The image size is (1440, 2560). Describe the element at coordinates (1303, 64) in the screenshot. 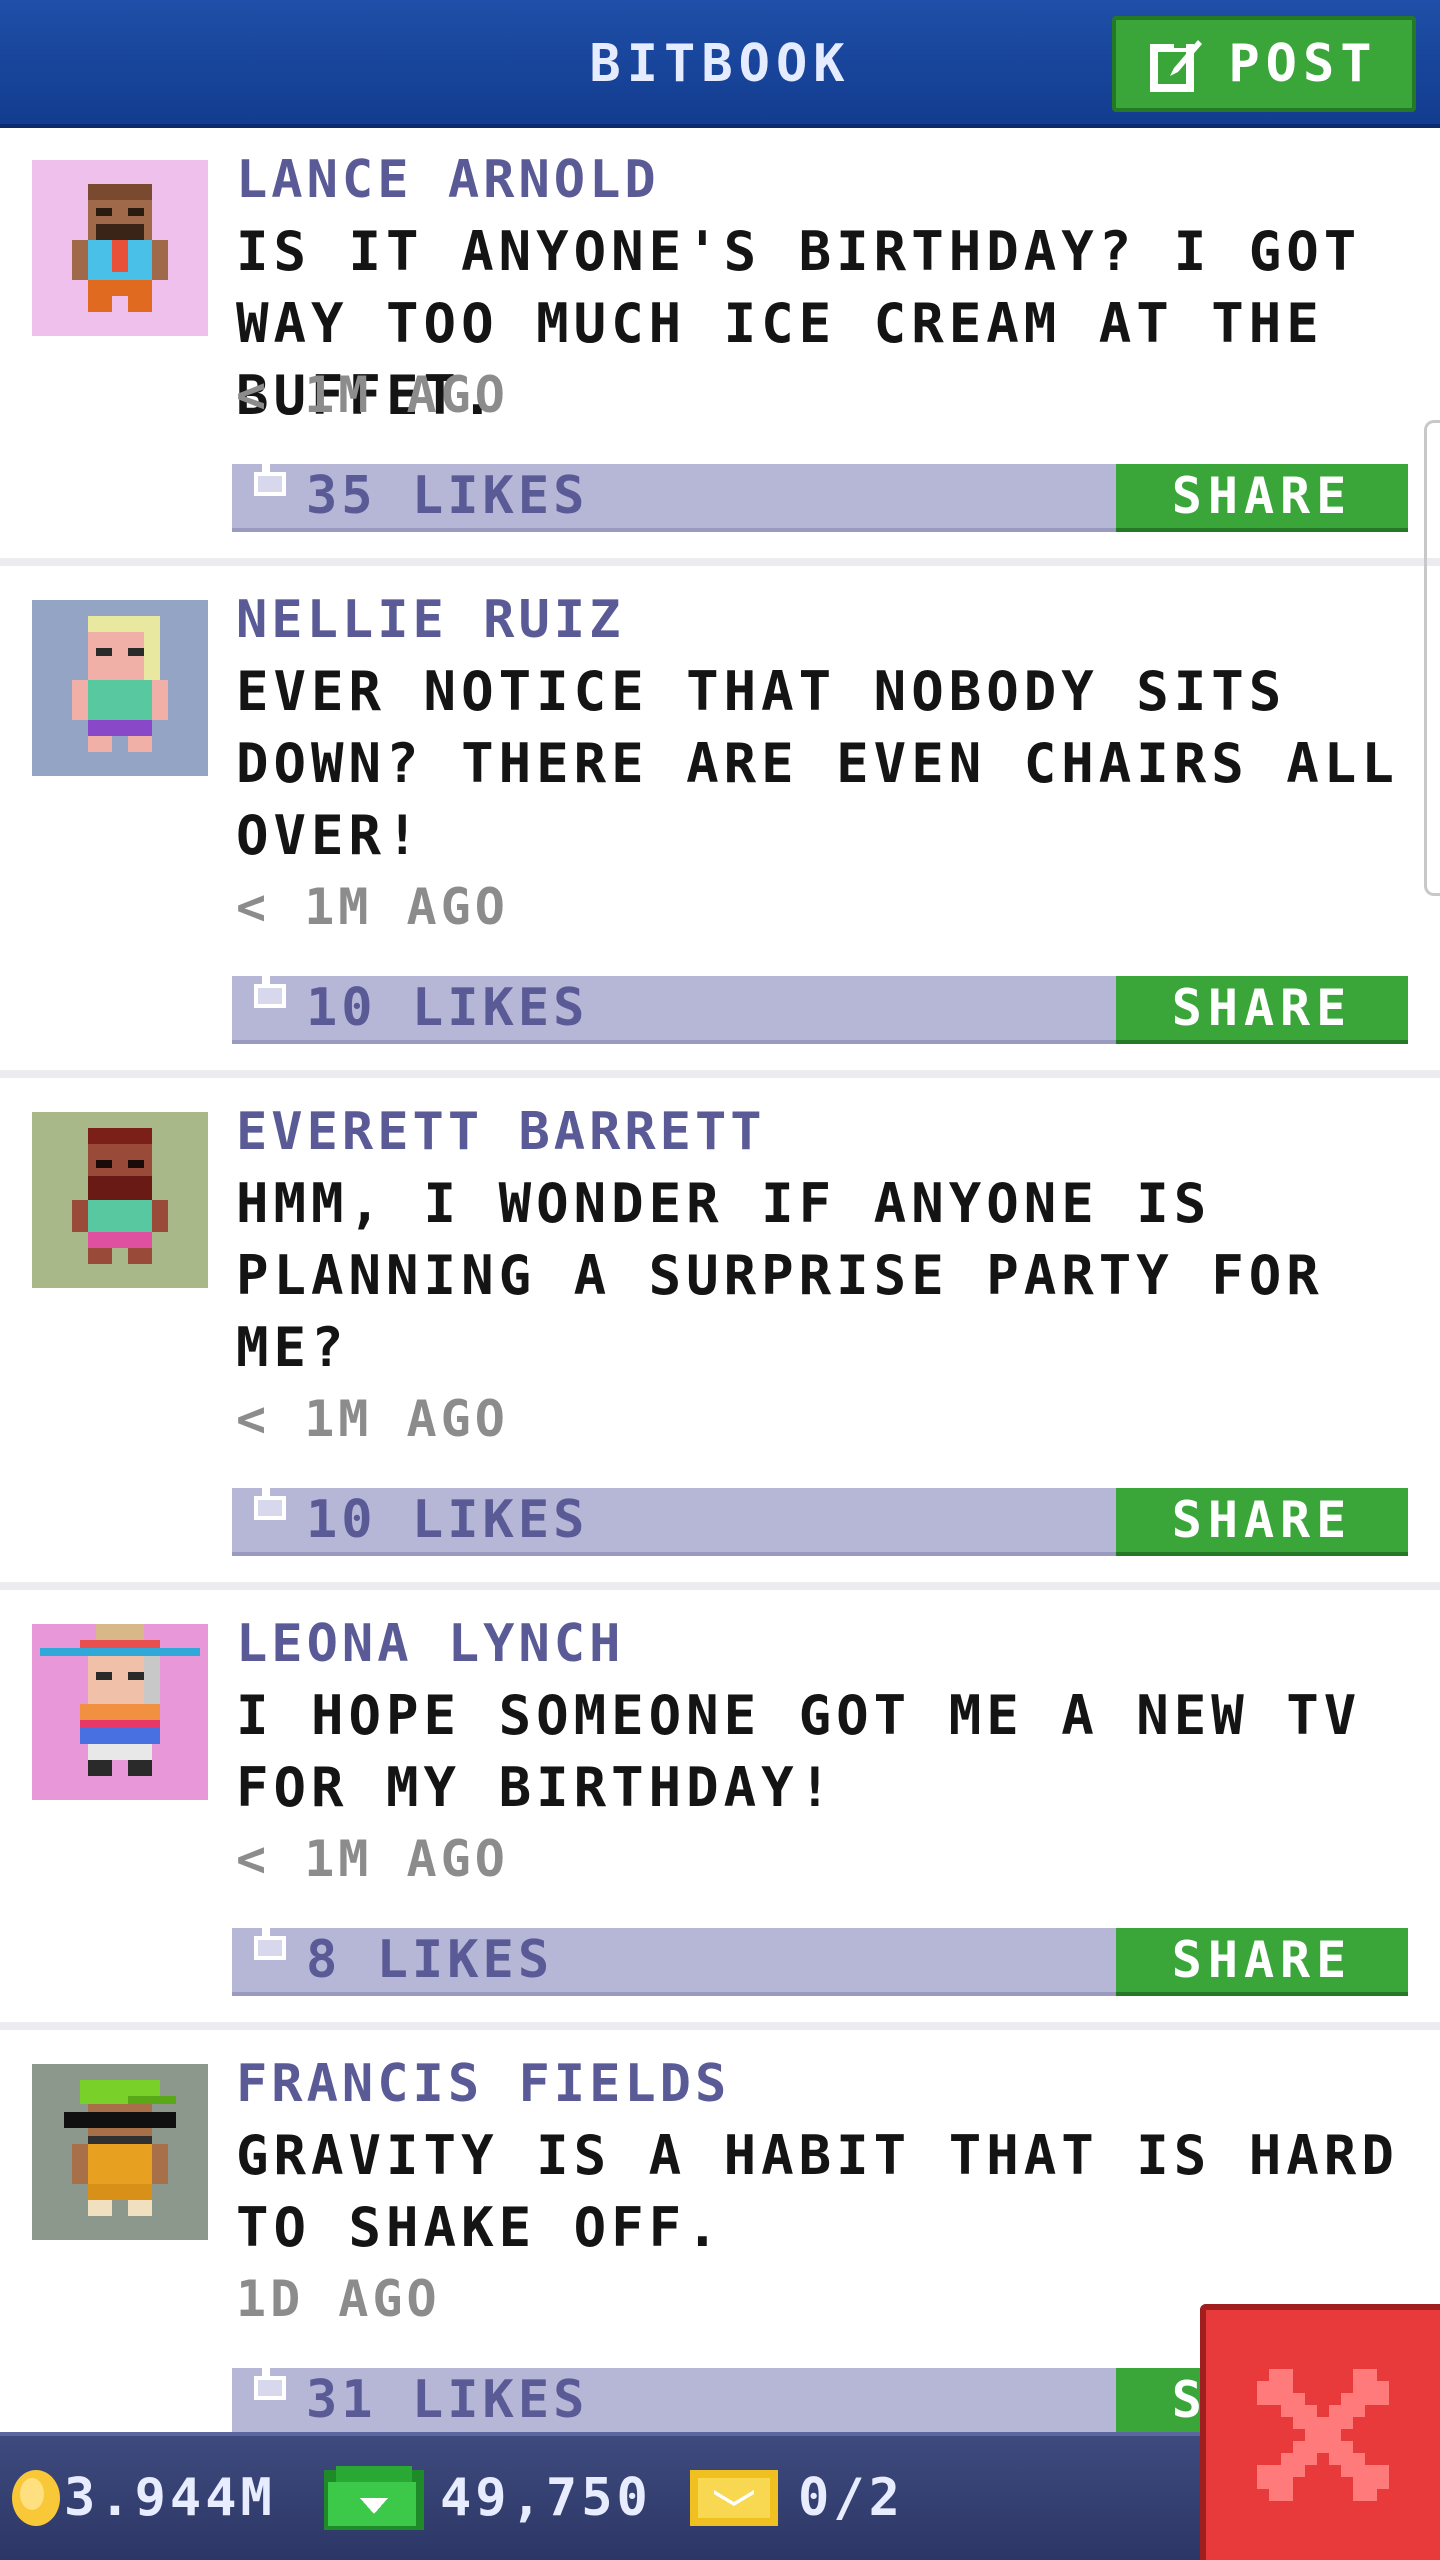

I see `post-button-label: POST` at that location.